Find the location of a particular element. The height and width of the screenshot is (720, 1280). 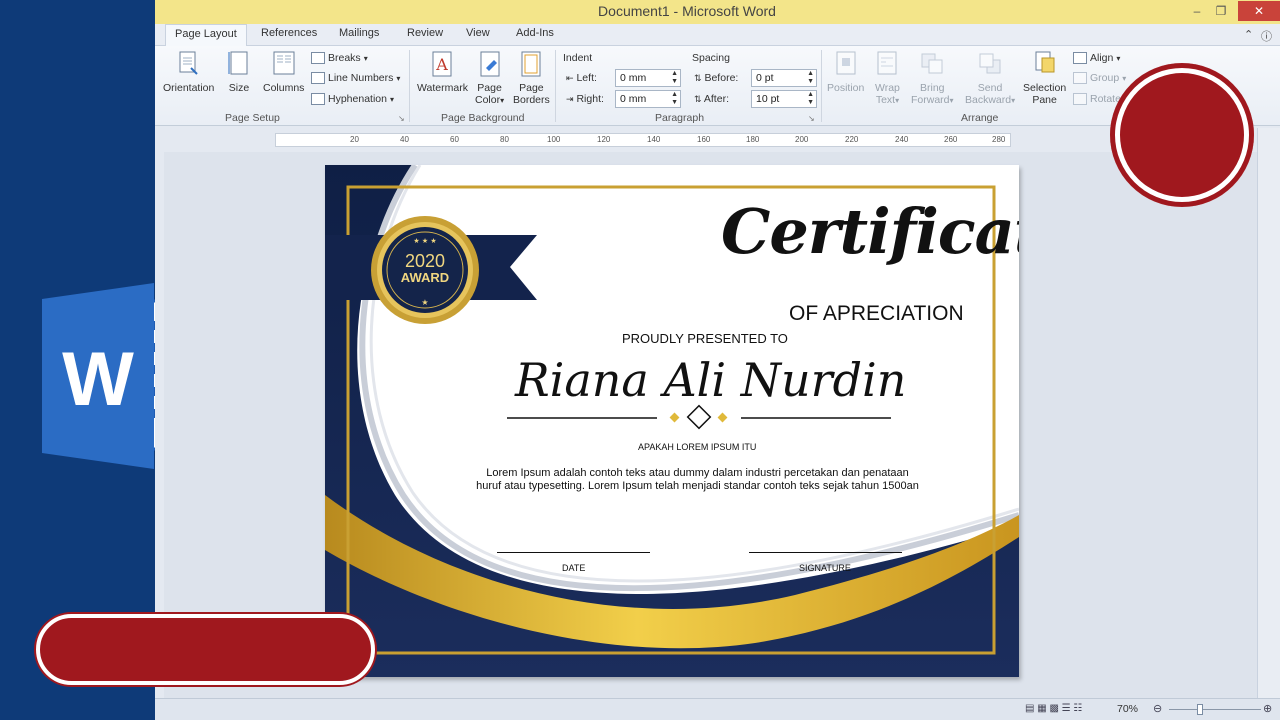

page-borders-button: Page Borders is located at coordinates (531, 78).